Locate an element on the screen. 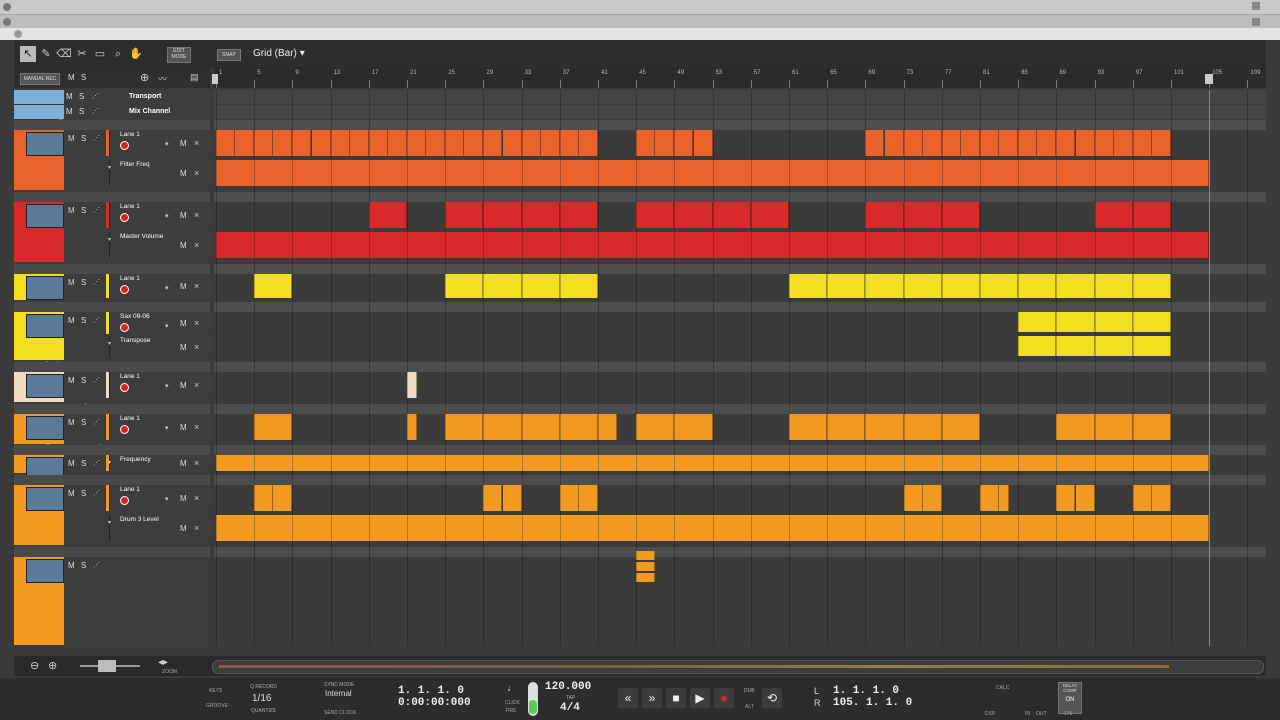 The width and height of the screenshot is (1280, 720). click-level-slider is located at coordinates (533, 699).